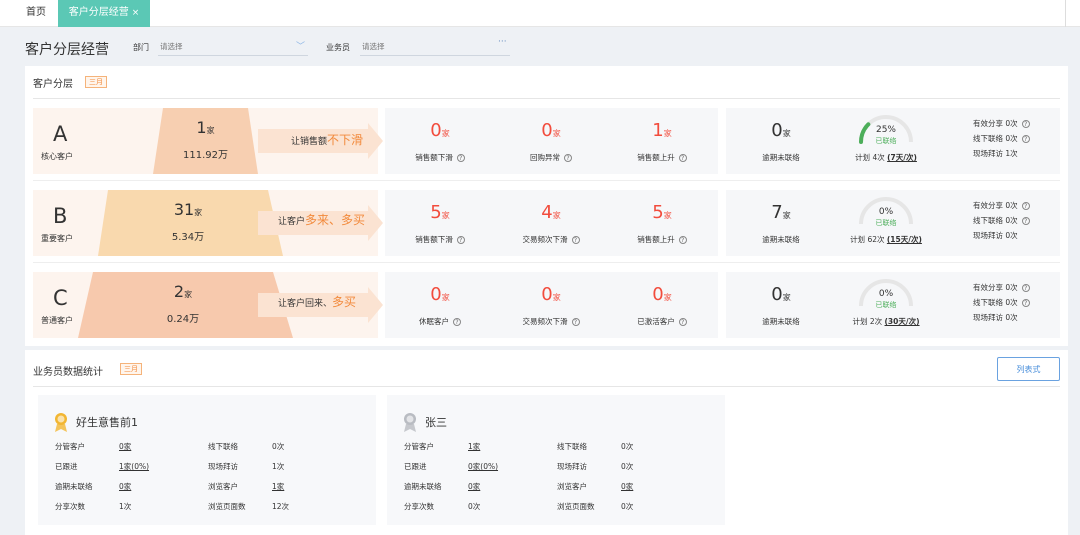 This screenshot has height=535, width=1080. Describe the element at coordinates (440, 239) in the screenshot. I see `stat-label: 销售额下滑?` at that location.